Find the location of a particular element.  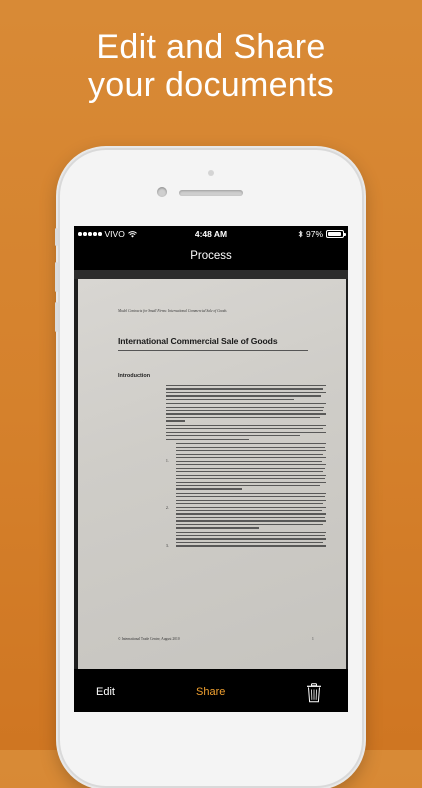

document-body-text is located at coordinates (246, 467).